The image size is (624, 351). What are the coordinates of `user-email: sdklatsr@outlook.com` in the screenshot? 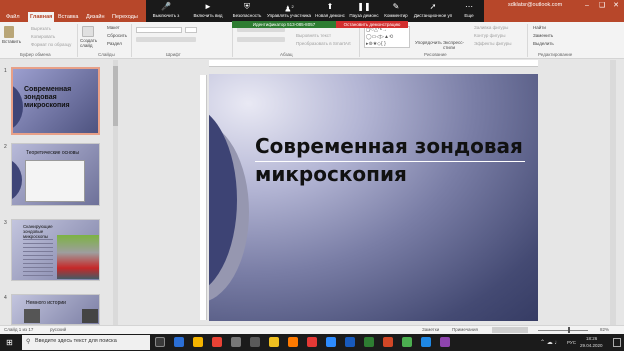 It's located at (535, 5).